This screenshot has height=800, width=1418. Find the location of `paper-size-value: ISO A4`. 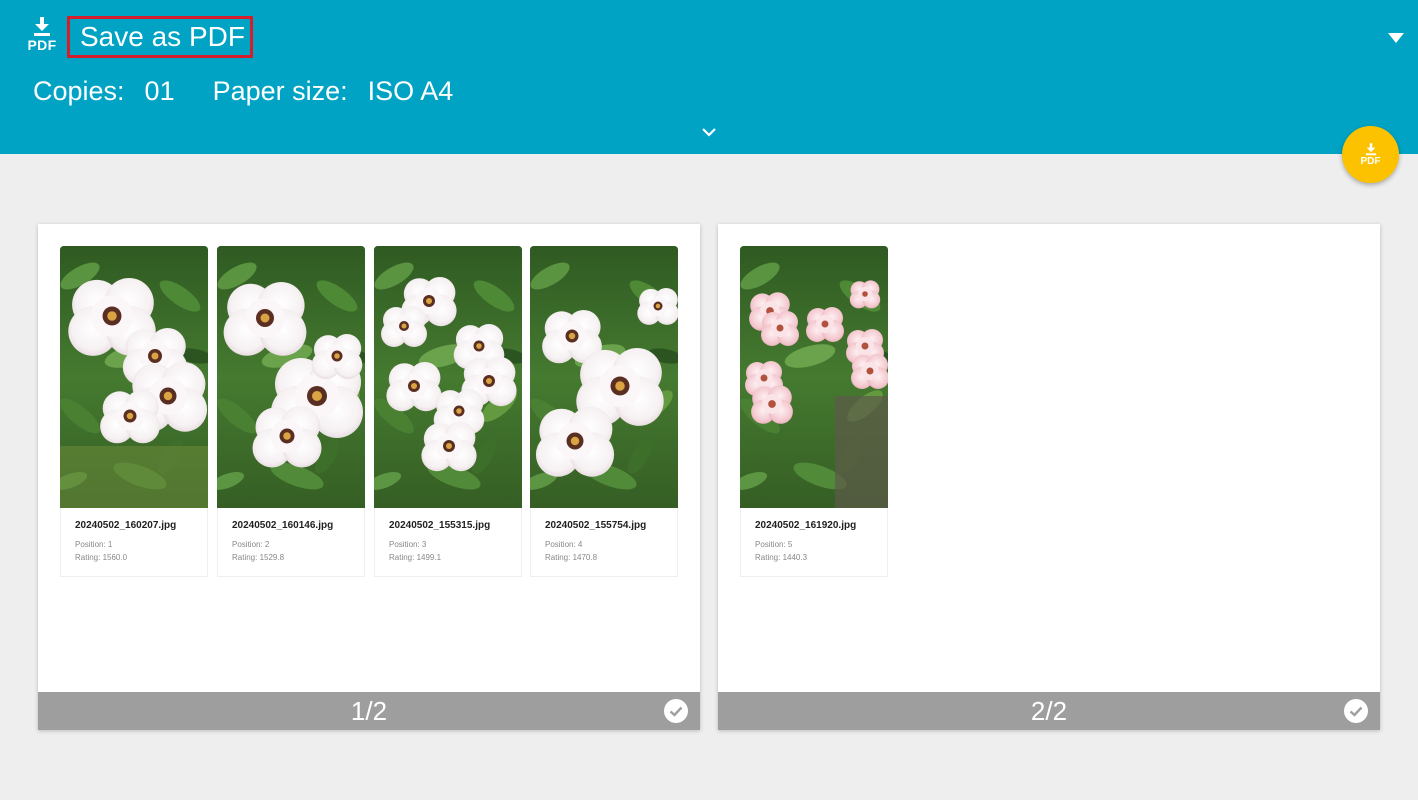

paper-size-value: ISO A4 is located at coordinates (411, 91).